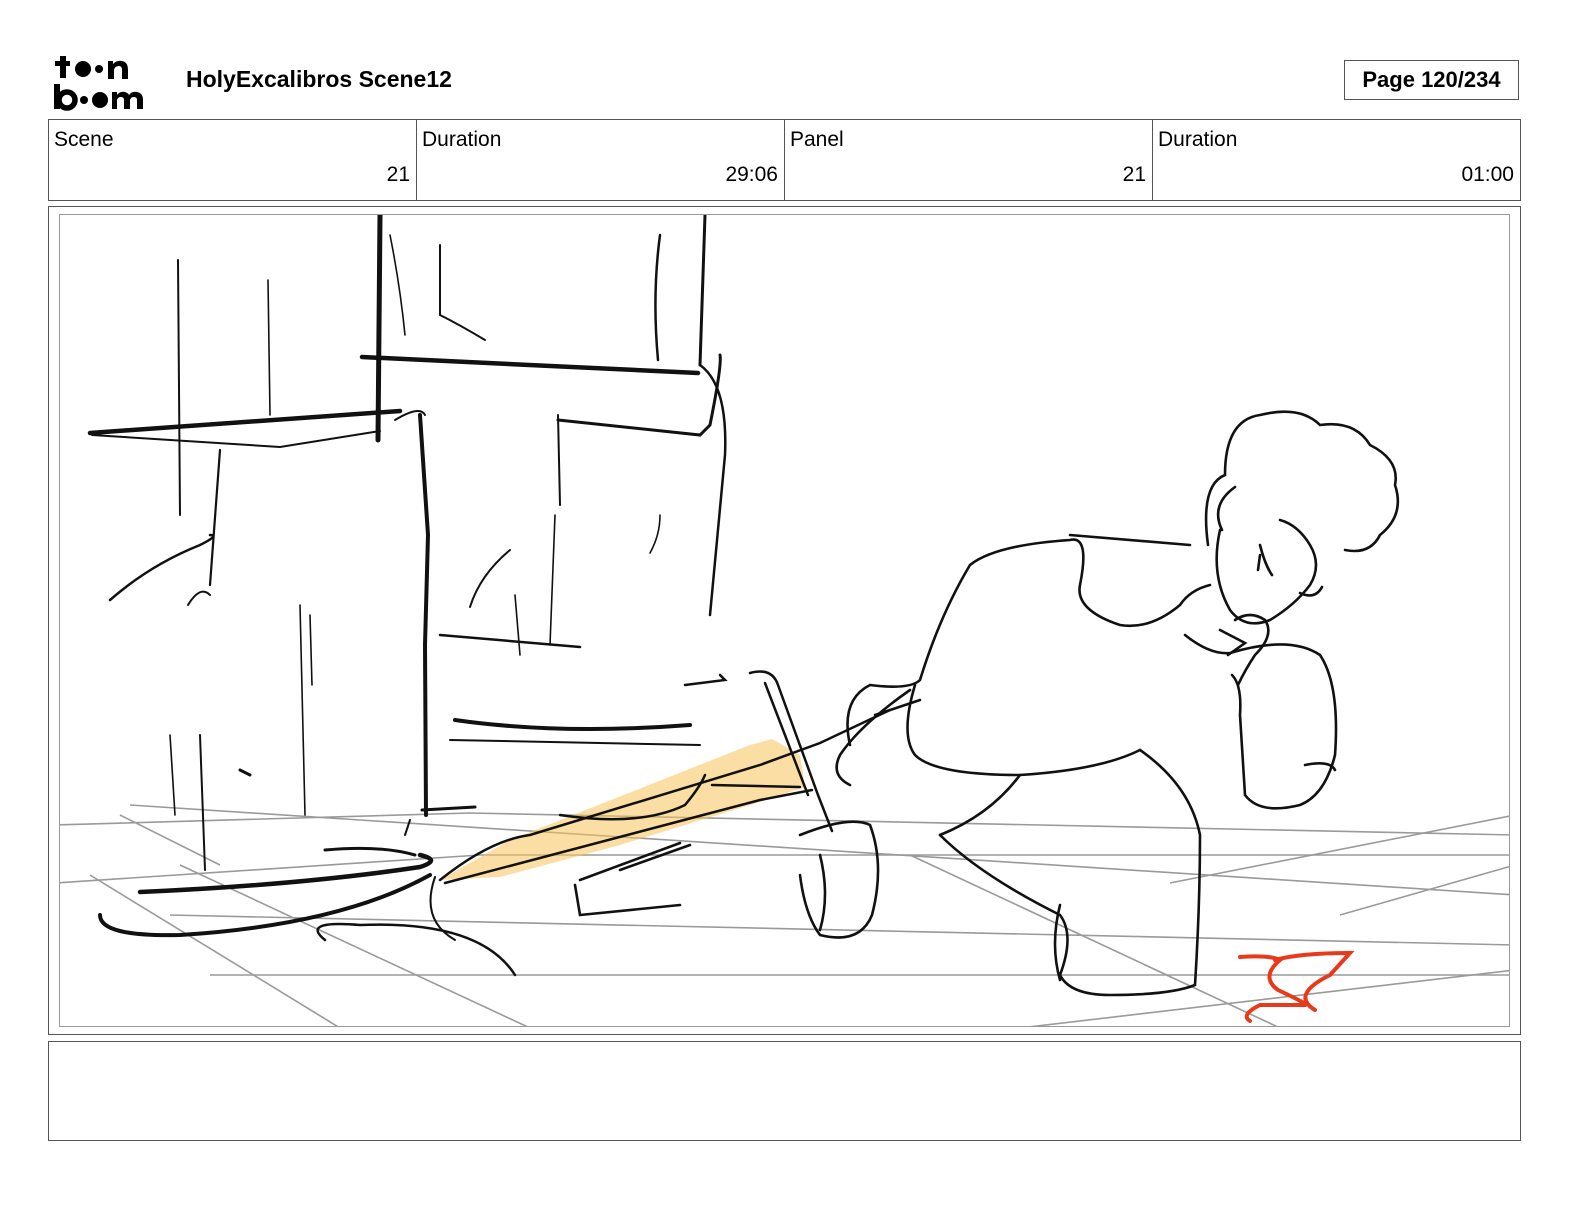 The width and height of the screenshot is (1584, 1224). I want to click on toonboom-logo, so click(108, 82).